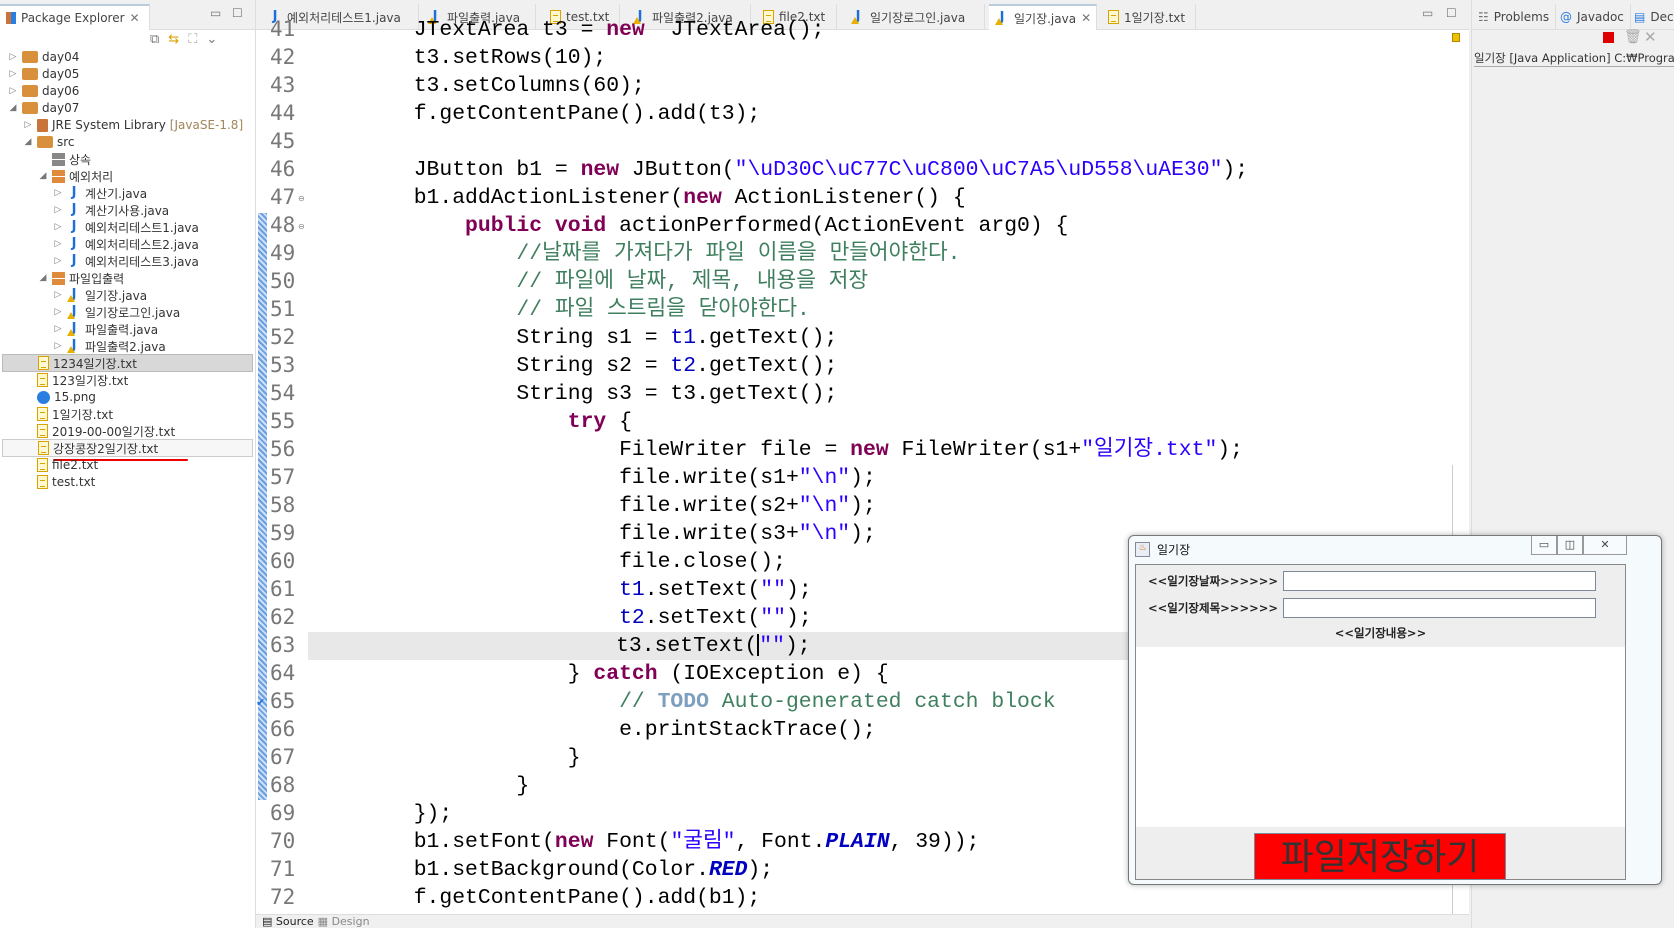 The height and width of the screenshot is (928, 1674). What do you see at coordinates (1651, 17) in the screenshot?
I see `tab-declaration: ▤ Decla` at bounding box center [1651, 17].